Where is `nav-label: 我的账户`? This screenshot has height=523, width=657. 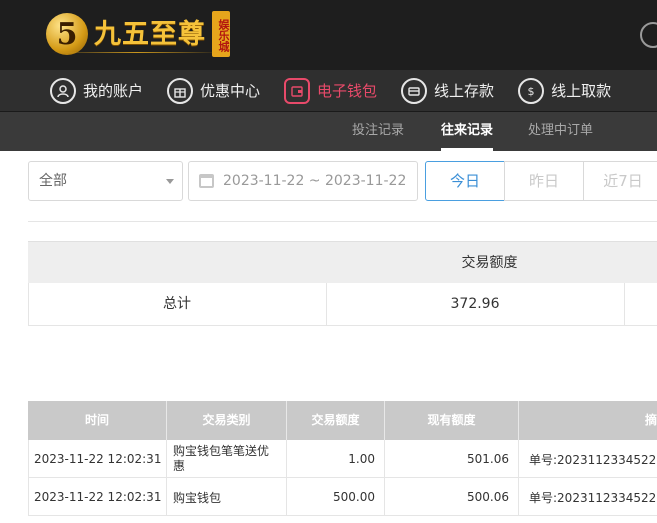
nav-label: 我的账户 is located at coordinates (113, 91).